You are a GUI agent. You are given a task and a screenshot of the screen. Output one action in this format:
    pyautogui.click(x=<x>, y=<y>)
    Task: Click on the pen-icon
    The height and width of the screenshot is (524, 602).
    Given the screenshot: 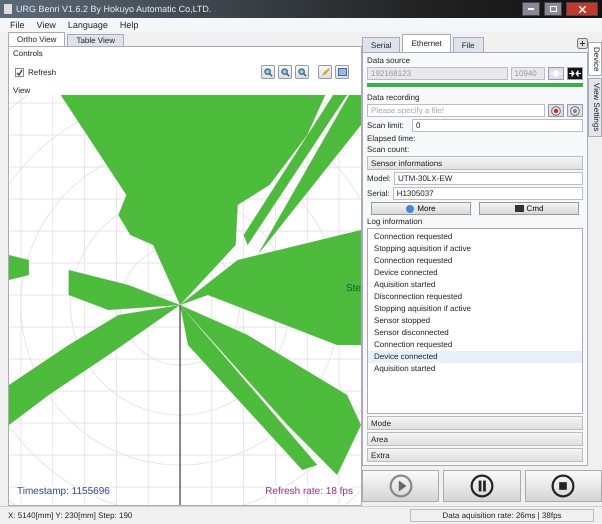 What is the action you would take?
    pyautogui.click(x=325, y=72)
    